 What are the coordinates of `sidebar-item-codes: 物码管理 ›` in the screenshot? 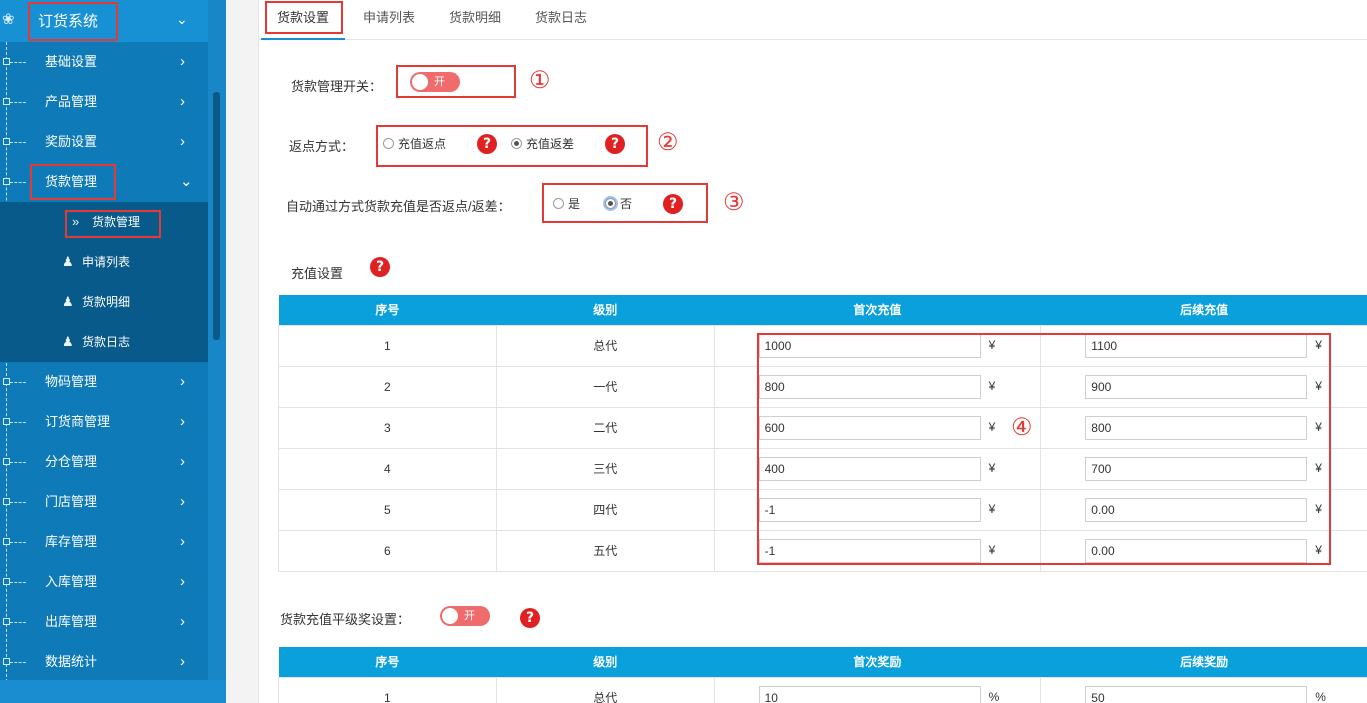 It's located at (104, 382).